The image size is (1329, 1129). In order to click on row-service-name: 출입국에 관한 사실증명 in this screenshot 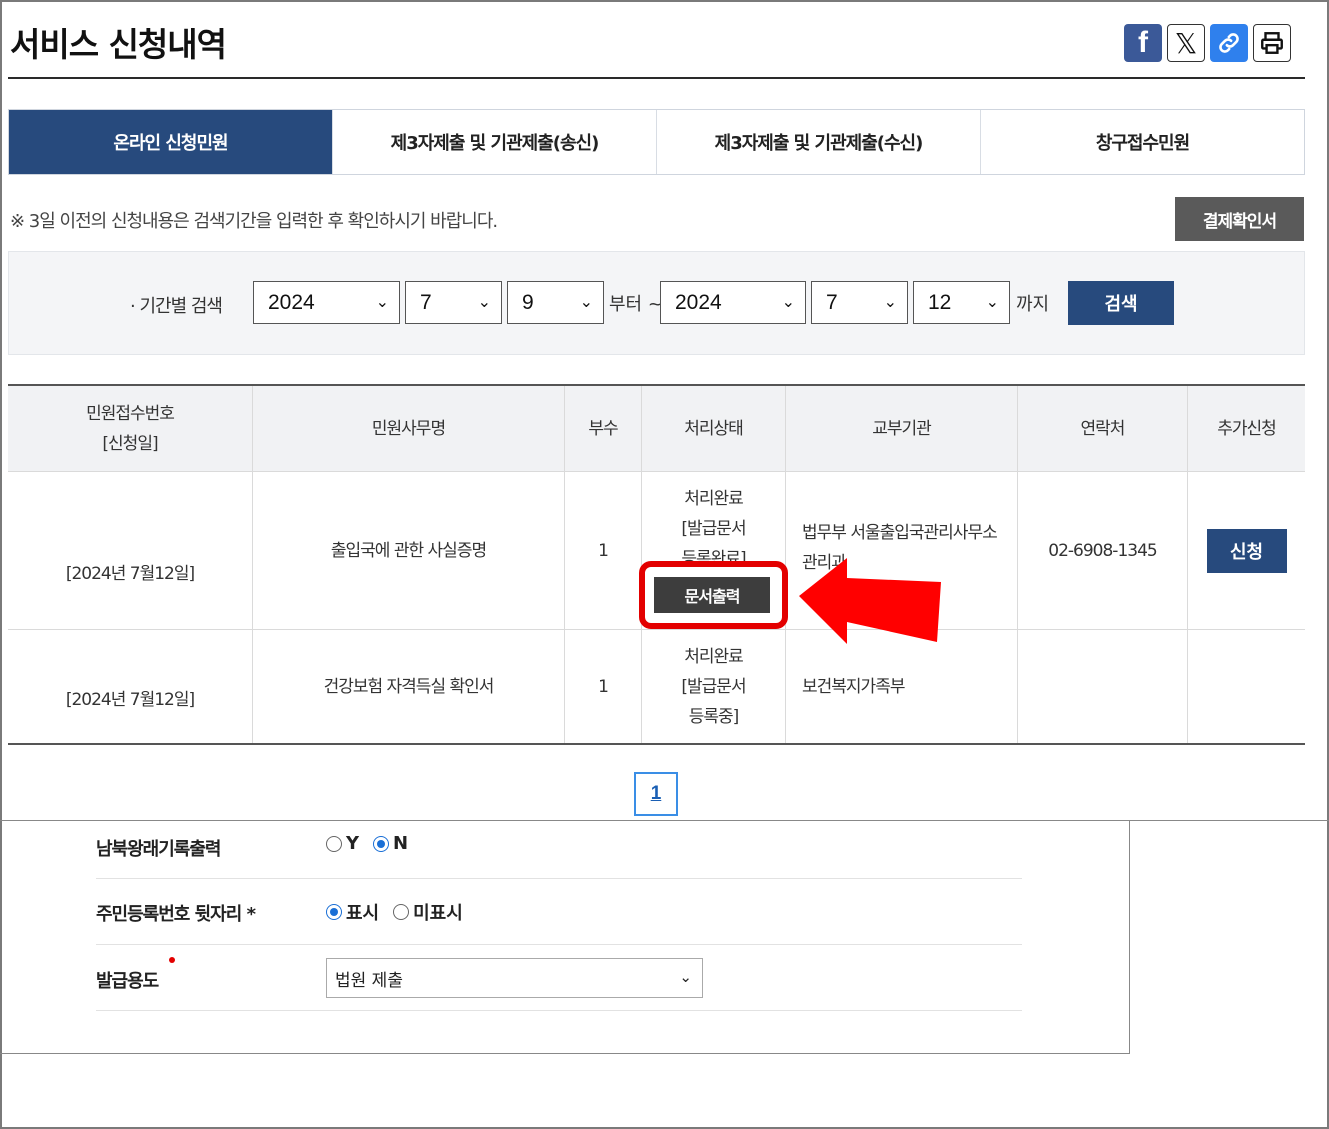, I will do `click(409, 550)`.